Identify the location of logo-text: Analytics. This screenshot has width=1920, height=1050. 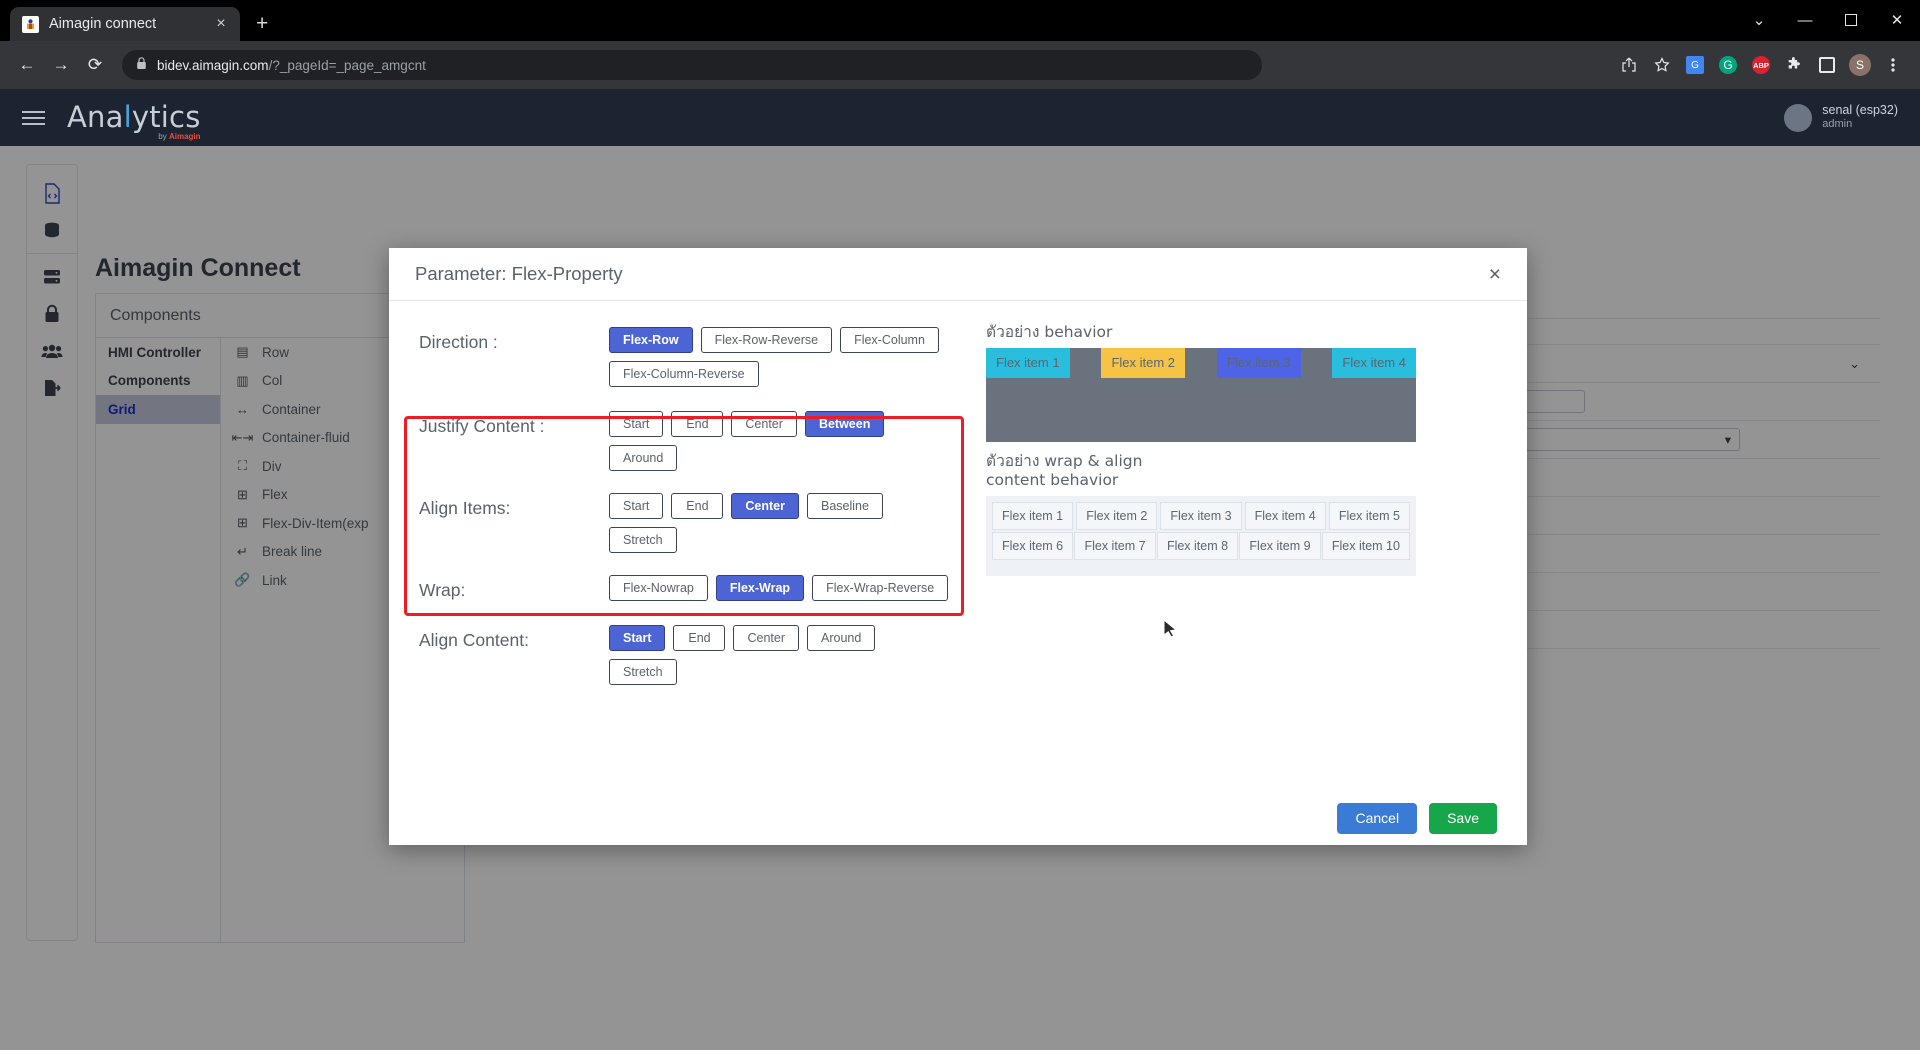
(134, 117).